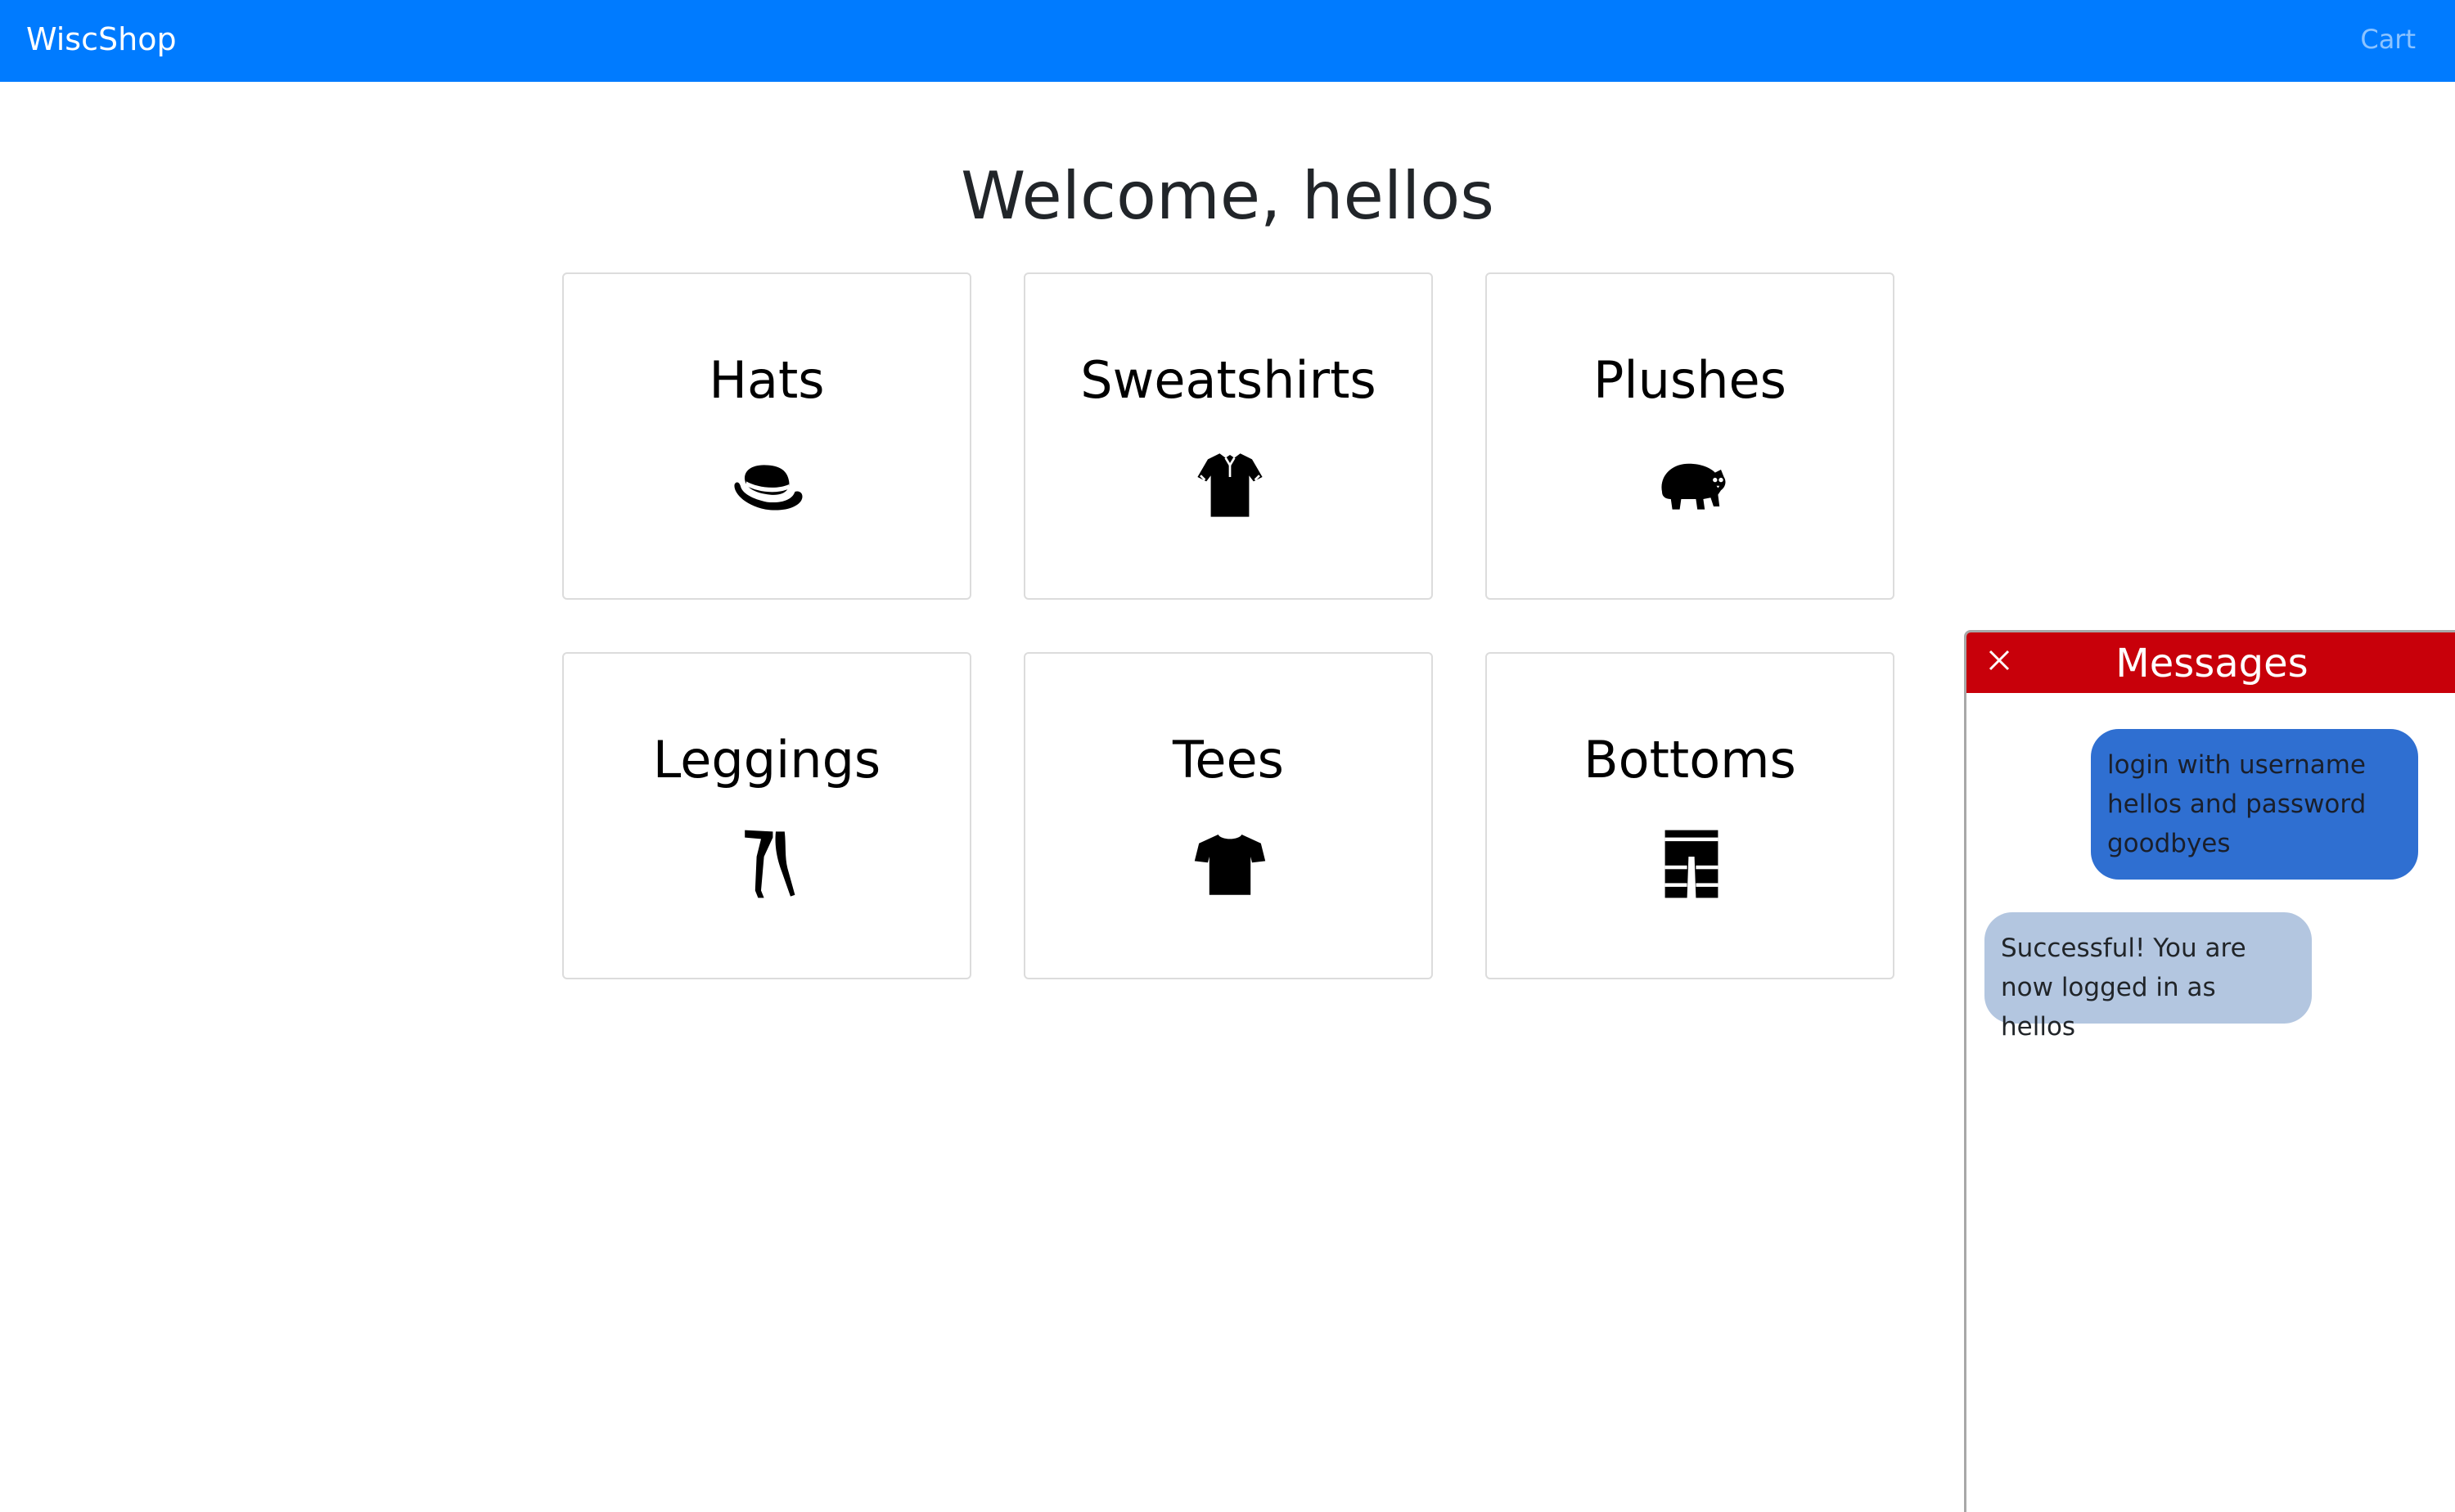 Image resolution: width=2455 pixels, height=1512 pixels. I want to click on tshirt-icon, so click(1230, 864).